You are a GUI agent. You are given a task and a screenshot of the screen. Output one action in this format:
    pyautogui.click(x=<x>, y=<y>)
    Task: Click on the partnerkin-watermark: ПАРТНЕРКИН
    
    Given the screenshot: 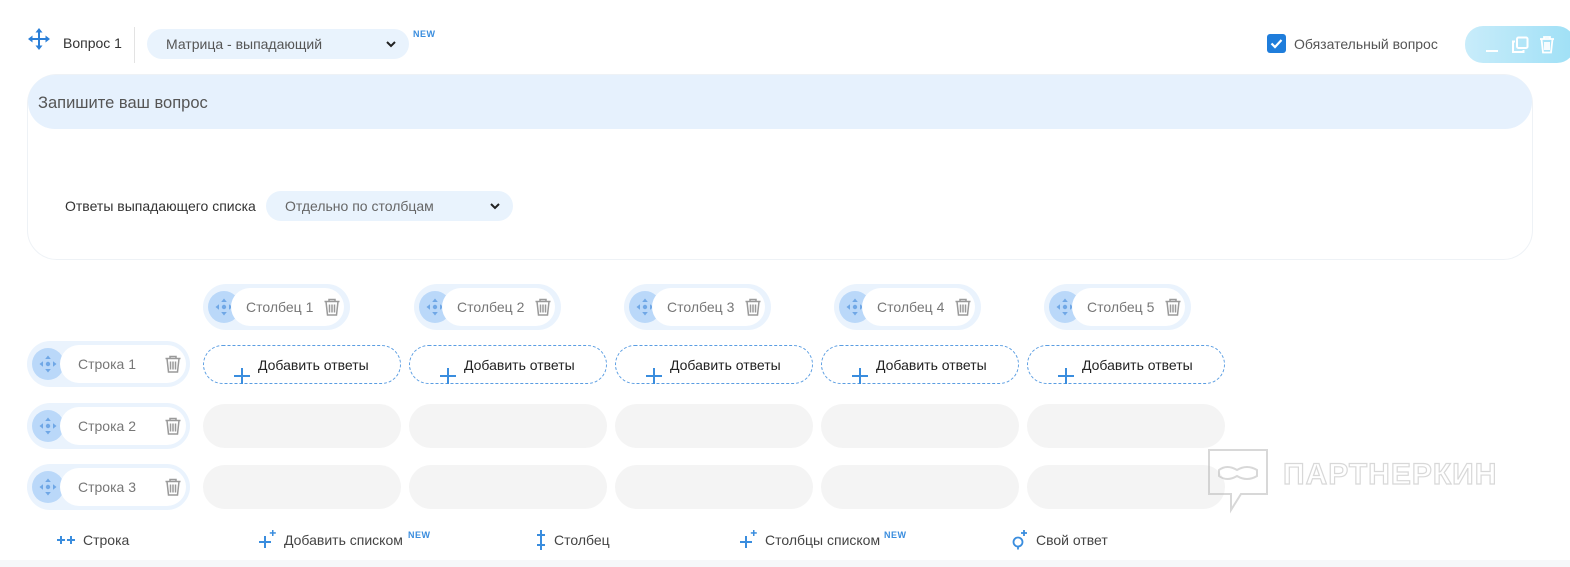 What is the action you would take?
    pyautogui.click(x=1372, y=481)
    